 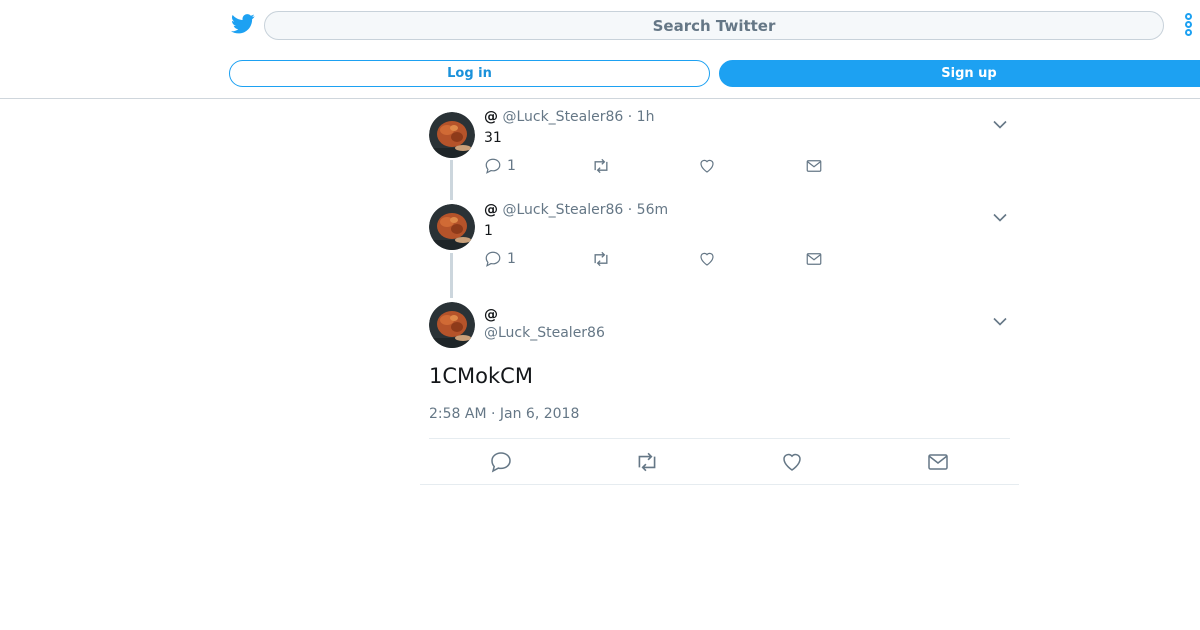 I want to click on tweet-actions, so click(x=719, y=462).